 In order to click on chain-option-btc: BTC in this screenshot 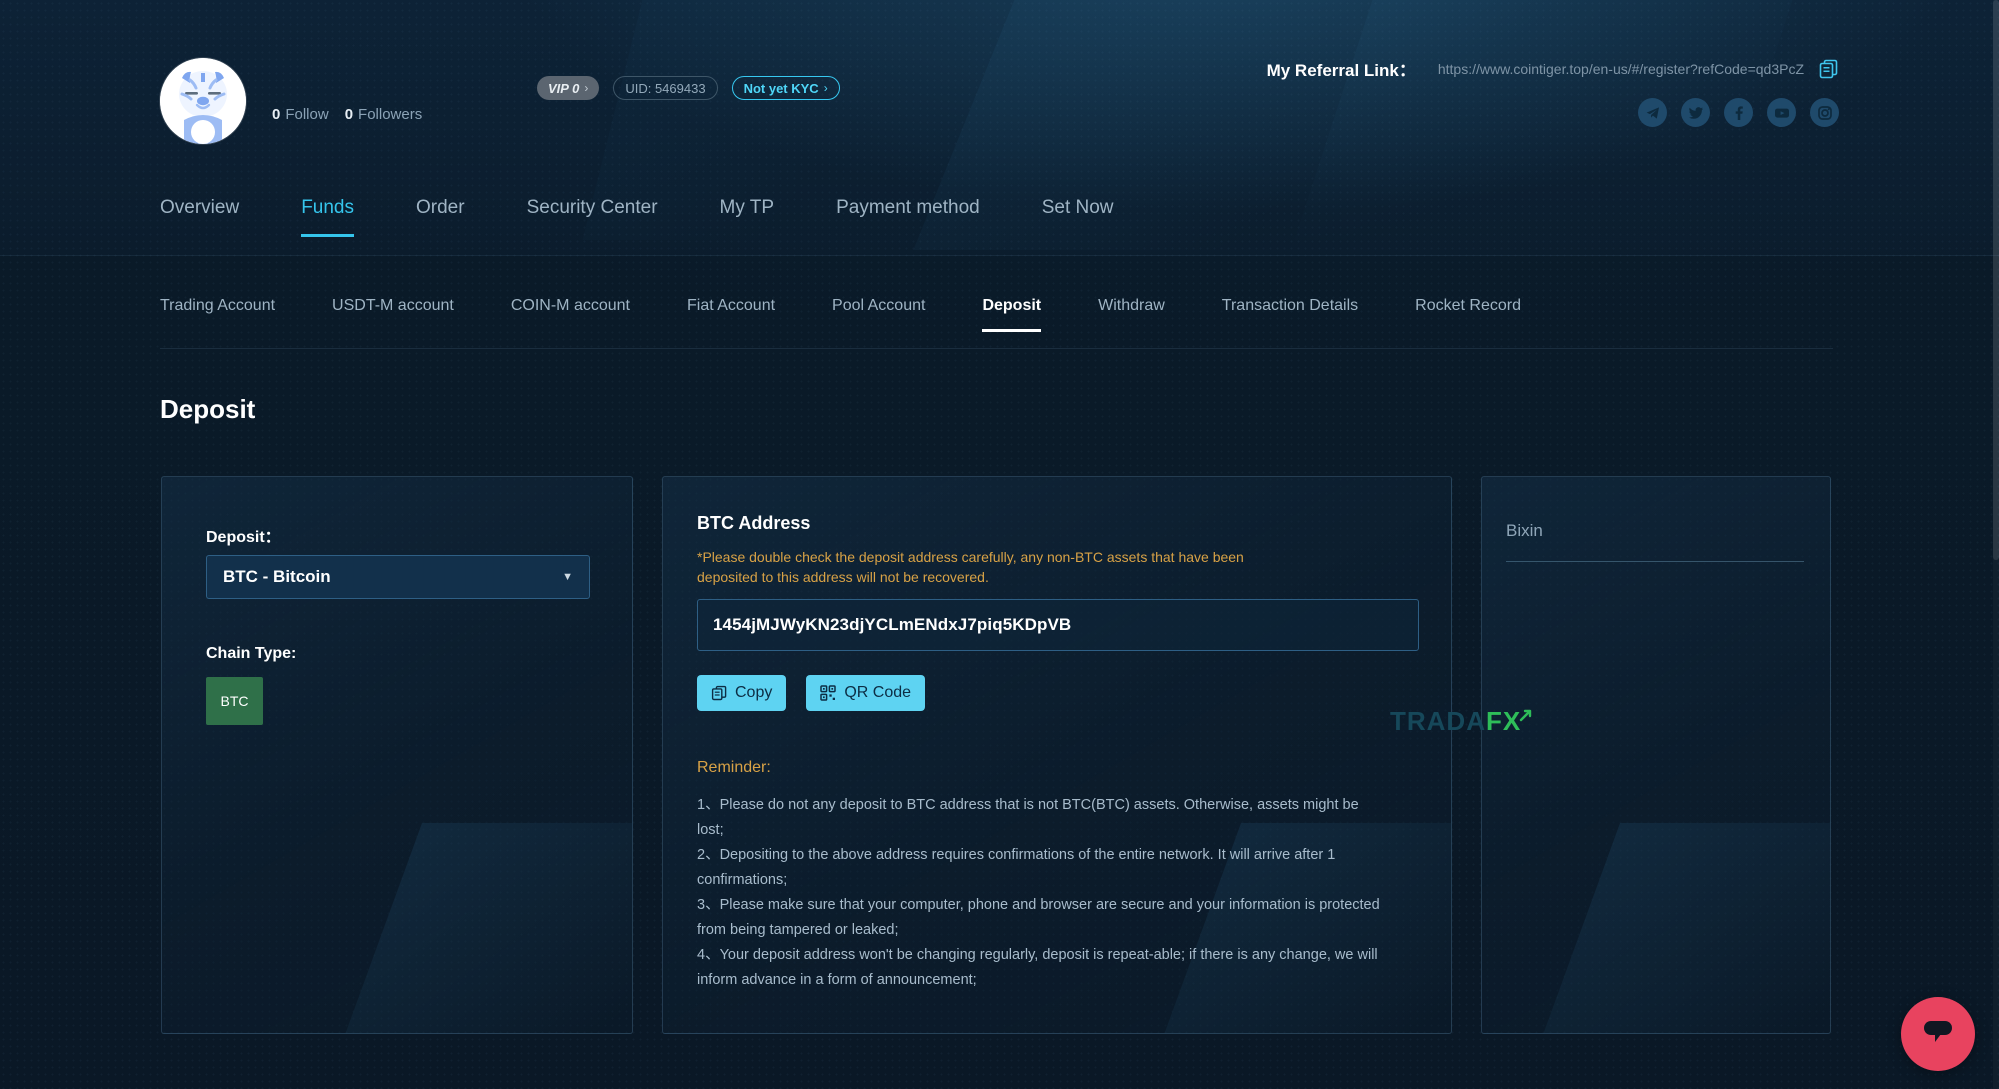, I will do `click(234, 701)`.